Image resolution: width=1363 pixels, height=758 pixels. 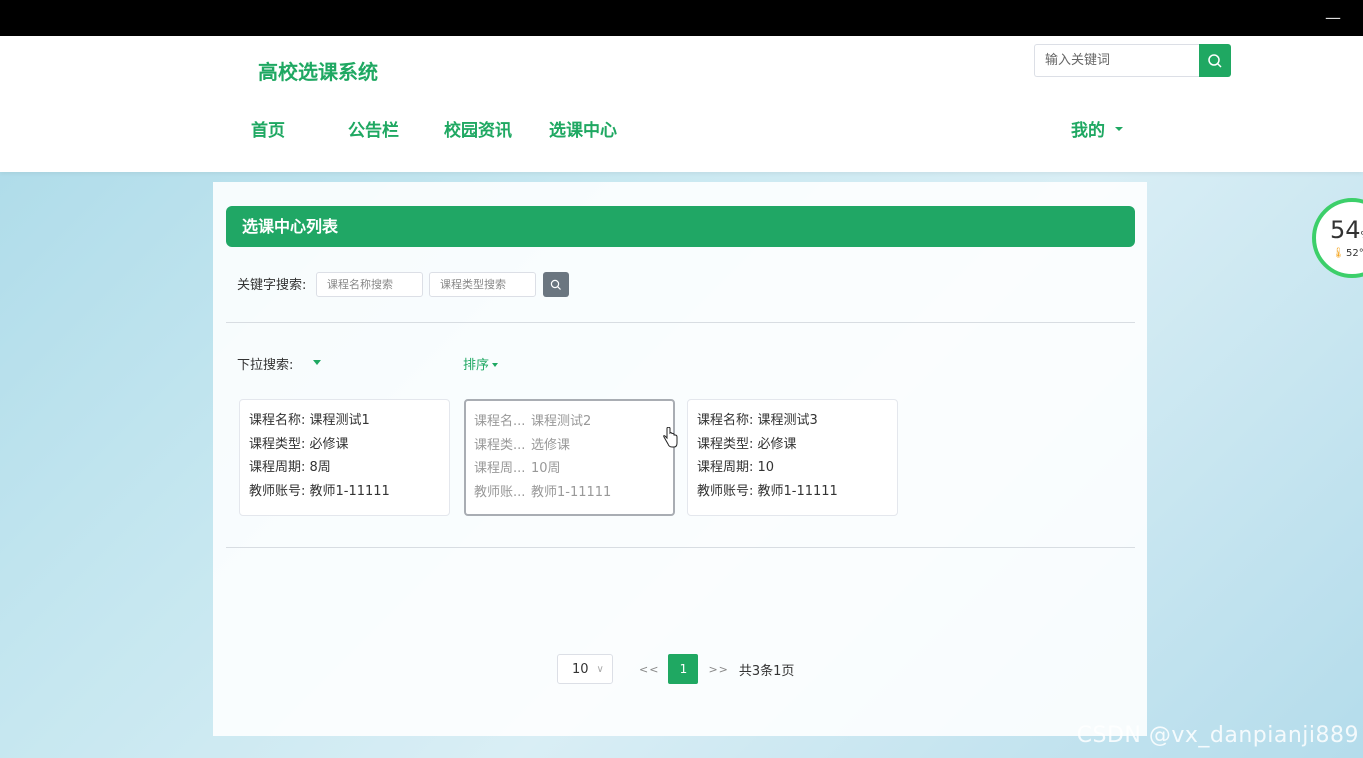 What do you see at coordinates (670, 437) in the screenshot?
I see `hand-cursor-icon` at bounding box center [670, 437].